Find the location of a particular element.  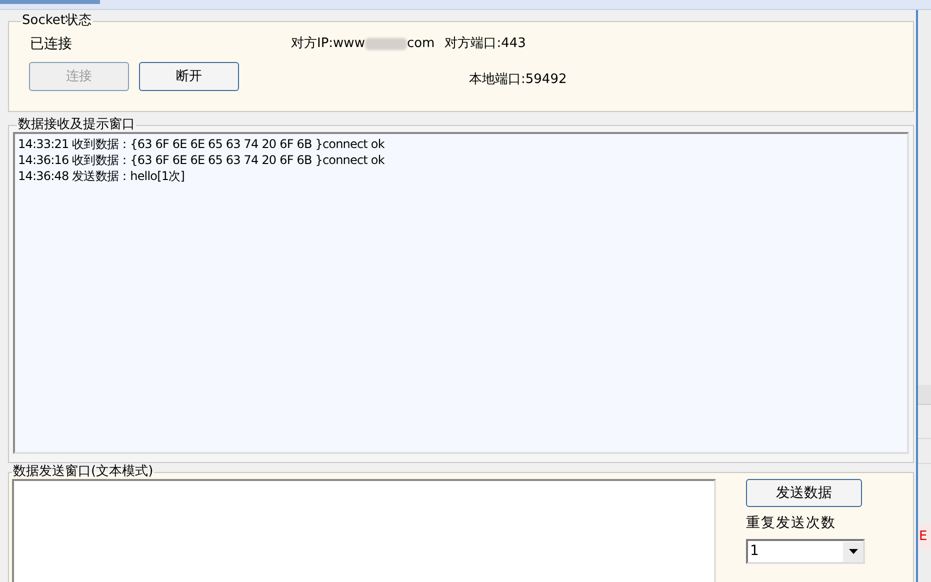

log-line: 14:36:48 发送数据：hello[1次] is located at coordinates (102, 176).